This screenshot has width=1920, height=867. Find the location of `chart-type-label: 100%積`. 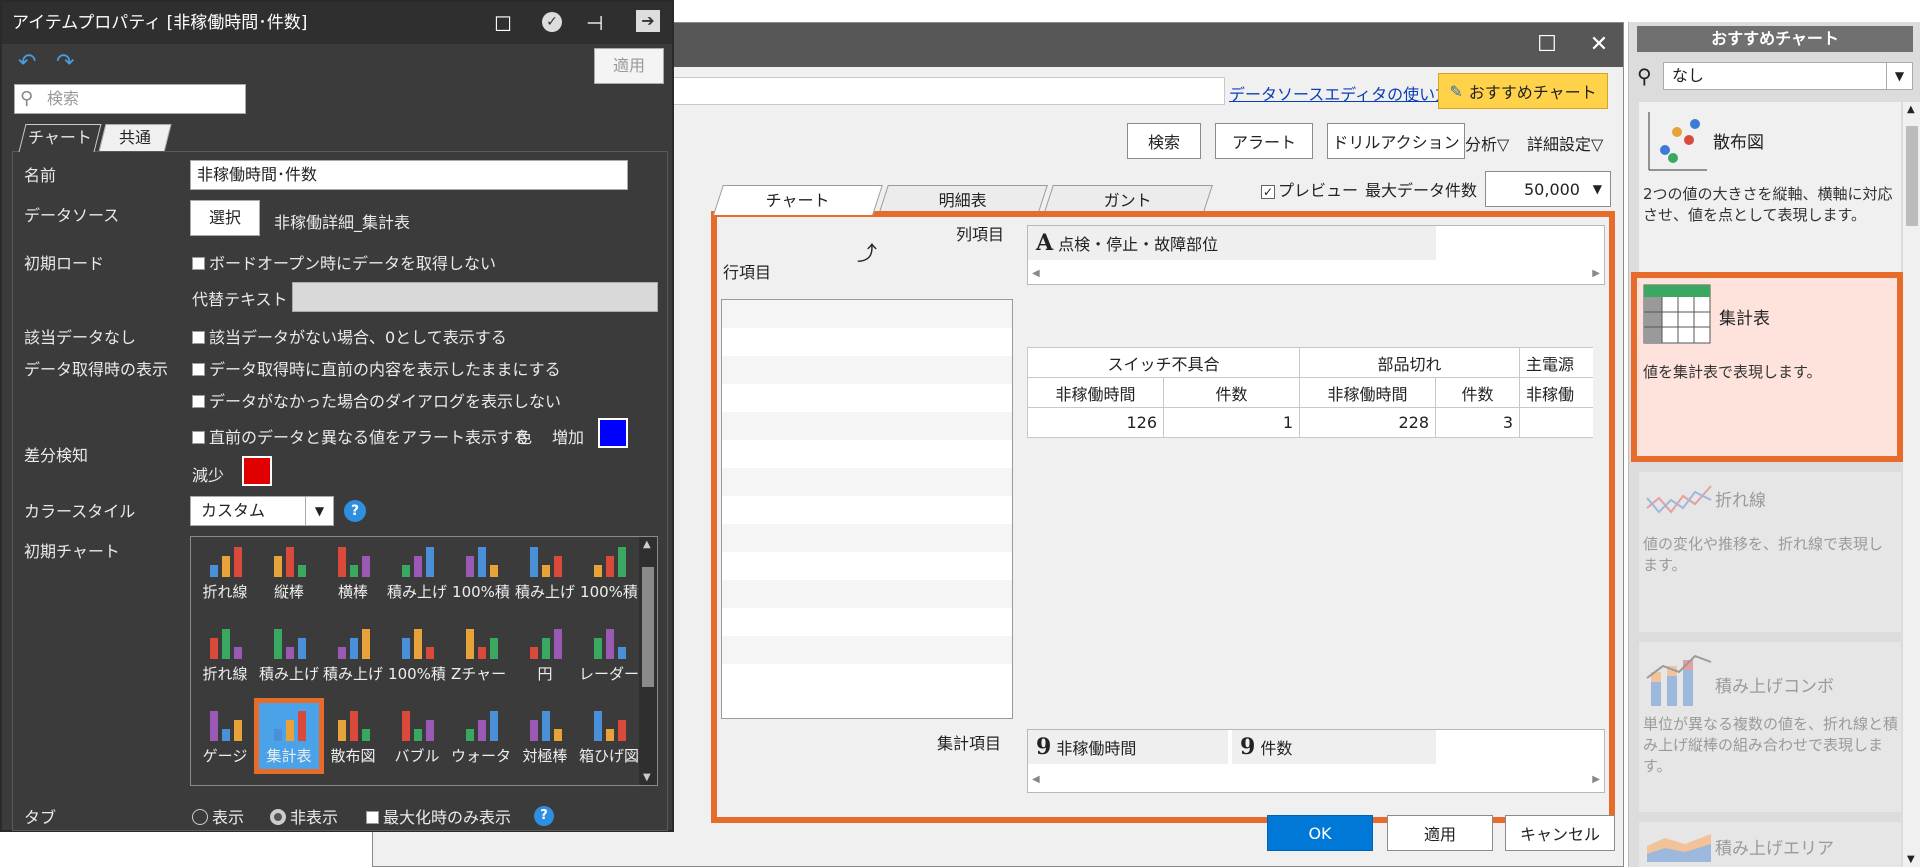

chart-type-label: 100%積 is located at coordinates (609, 592).